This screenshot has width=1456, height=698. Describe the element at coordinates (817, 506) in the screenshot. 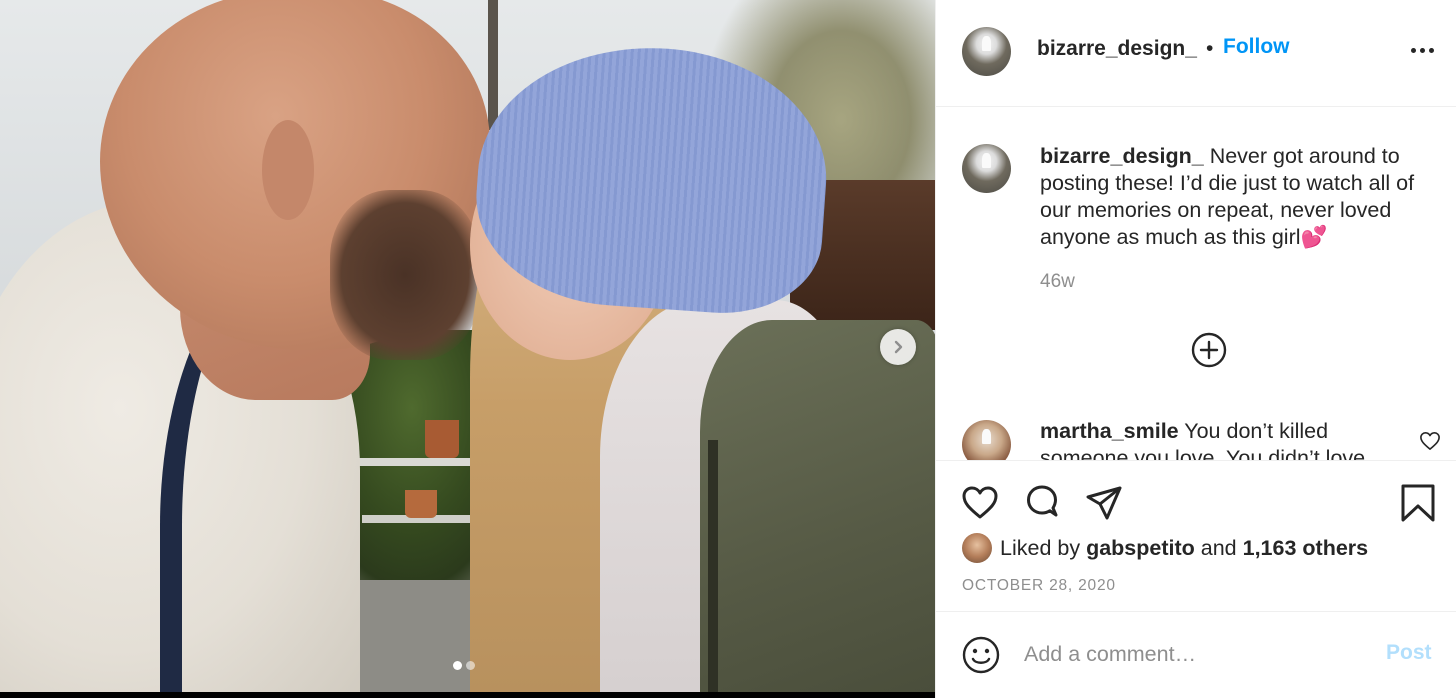

I see `photo-woman-coat` at that location.